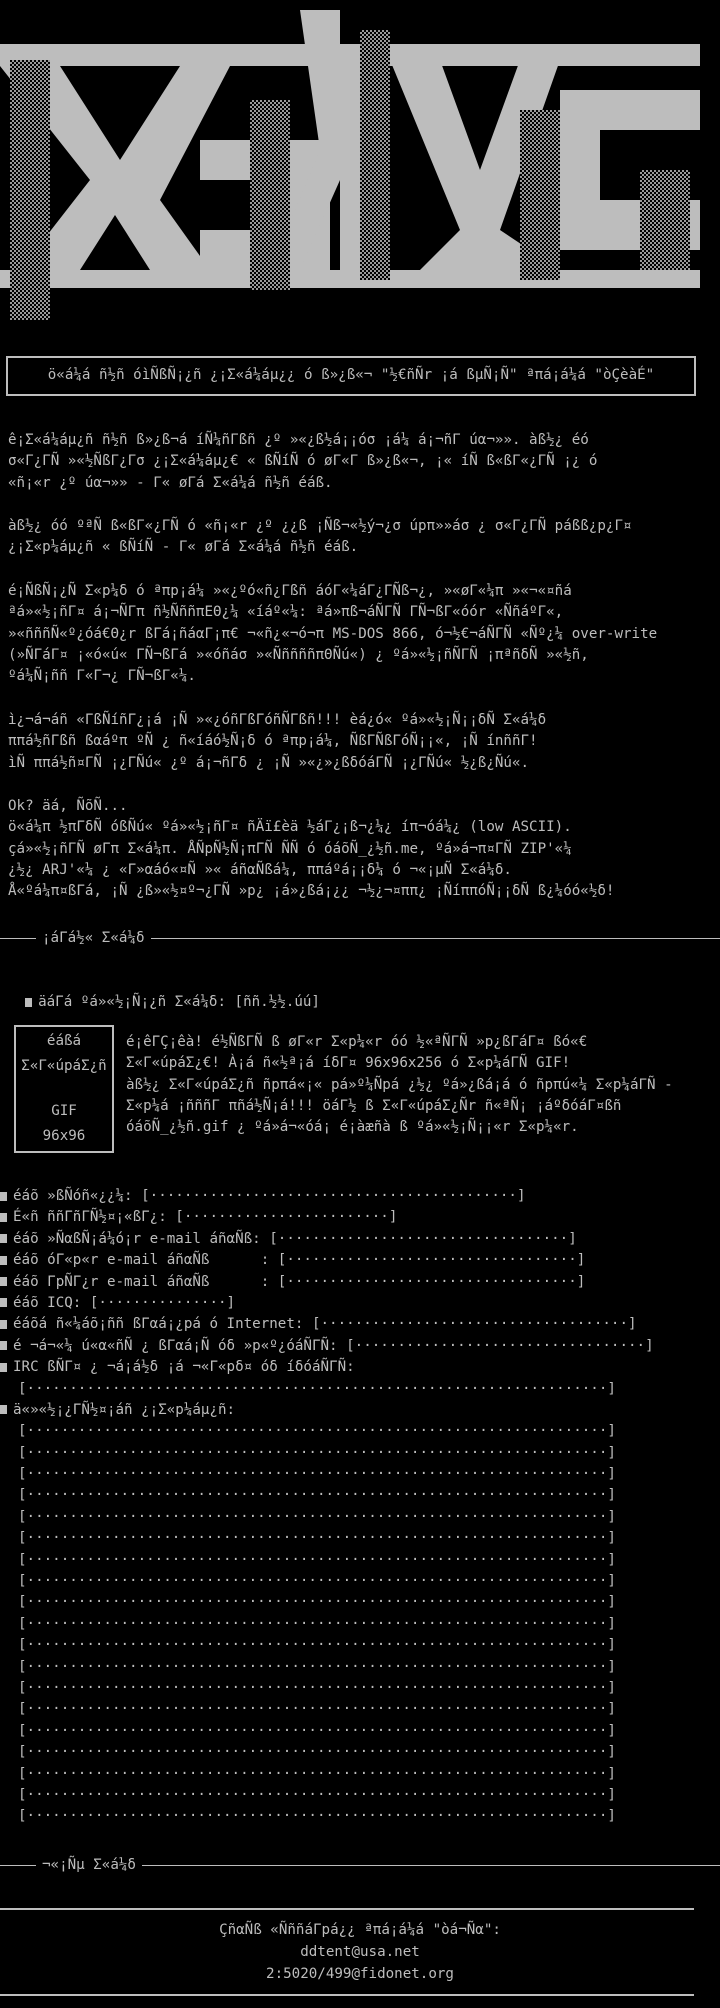 The height and width of the screenshot is (2008, 720). What do you see at coordinates (137, 1238) in the screenshot?
I see `form-label: éáõ »ÑαßÑ¡á¼ó¡r e-mail áñαÑß:` at bounding box center [137, 1238].